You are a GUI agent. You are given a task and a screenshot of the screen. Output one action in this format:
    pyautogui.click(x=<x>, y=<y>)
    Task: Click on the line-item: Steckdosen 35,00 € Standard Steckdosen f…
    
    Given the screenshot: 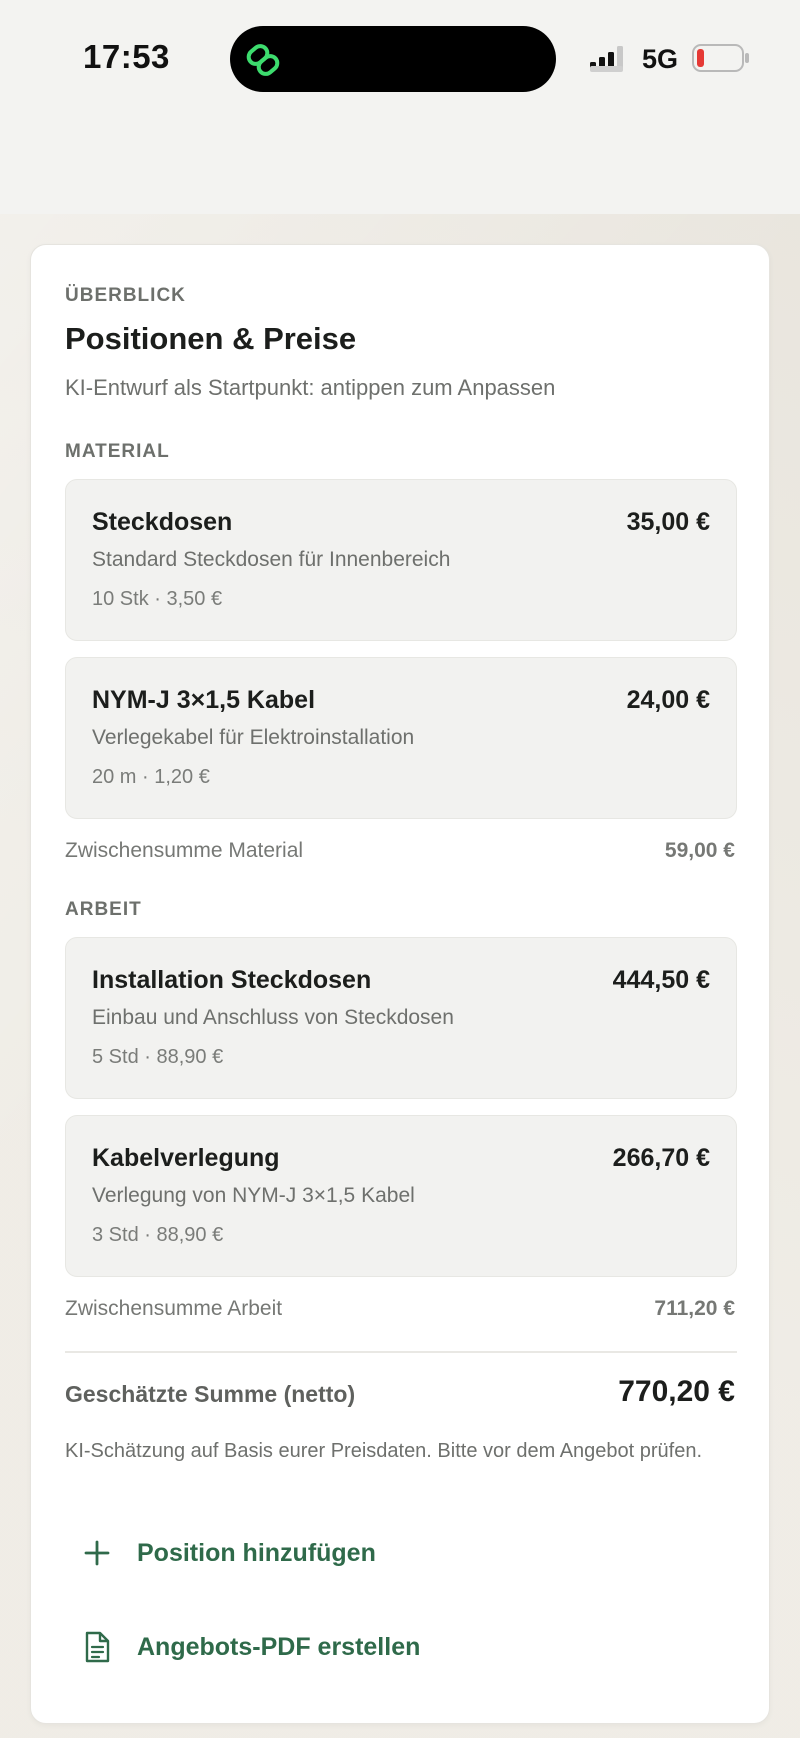 What is the action you would take?
    pyautogui.click(x=401, y=560)
    